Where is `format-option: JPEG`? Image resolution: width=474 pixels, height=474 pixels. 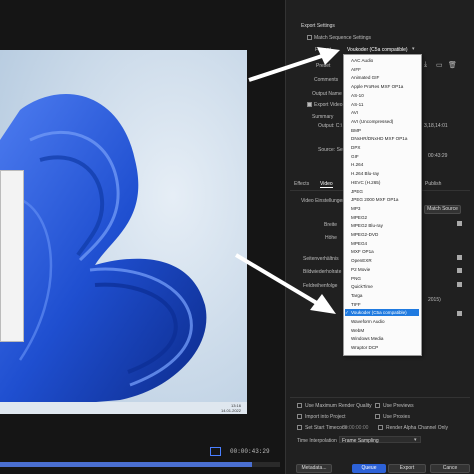 format-option: JPEG is located at coordinates (357, 191).